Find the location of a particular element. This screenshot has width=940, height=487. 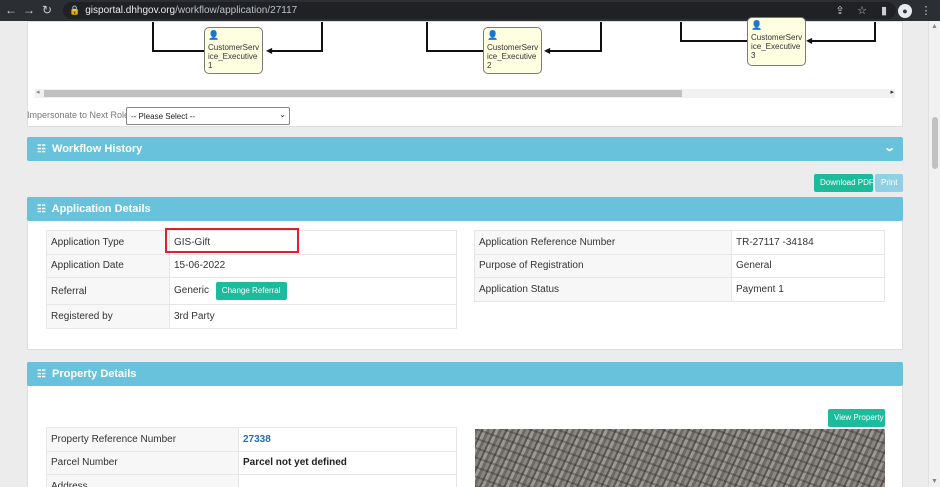

sidebar-icon: ▮ is located at coordinates (884, 10).